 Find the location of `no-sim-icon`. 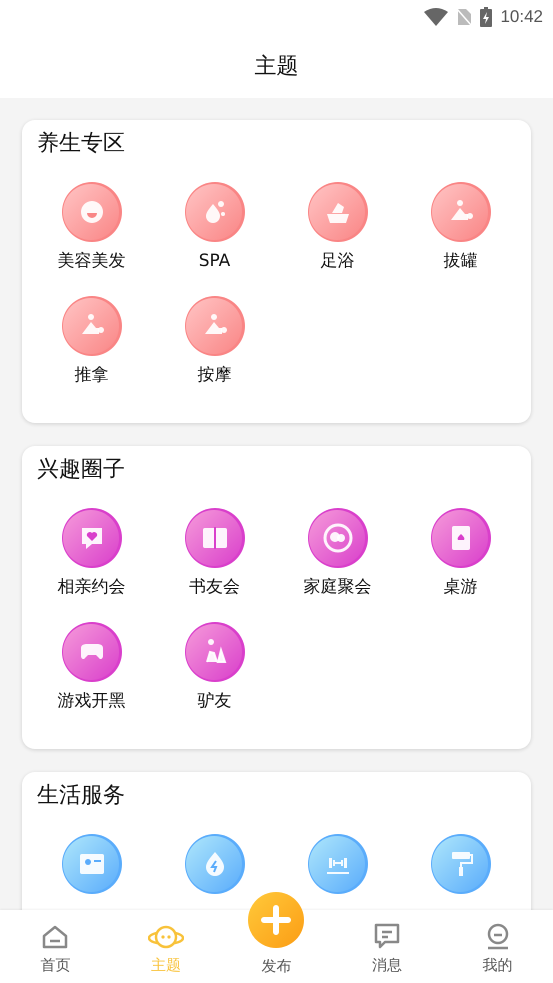

no-sim-icon is located at coordinates (464, 17).